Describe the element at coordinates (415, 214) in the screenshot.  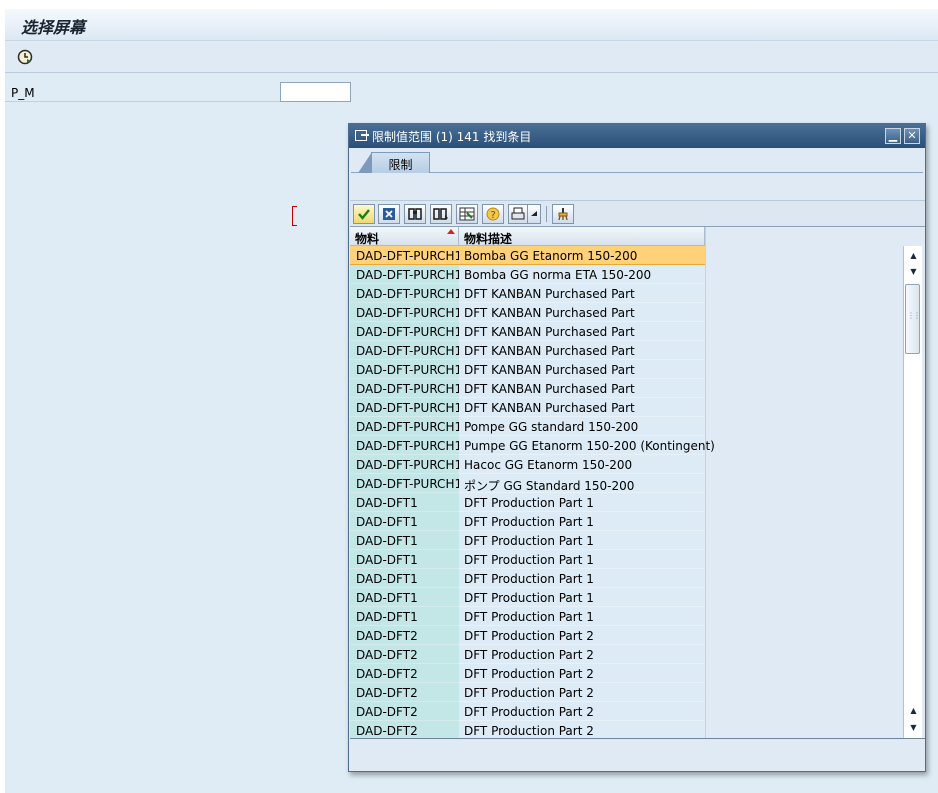
I see `find-button` at that location.